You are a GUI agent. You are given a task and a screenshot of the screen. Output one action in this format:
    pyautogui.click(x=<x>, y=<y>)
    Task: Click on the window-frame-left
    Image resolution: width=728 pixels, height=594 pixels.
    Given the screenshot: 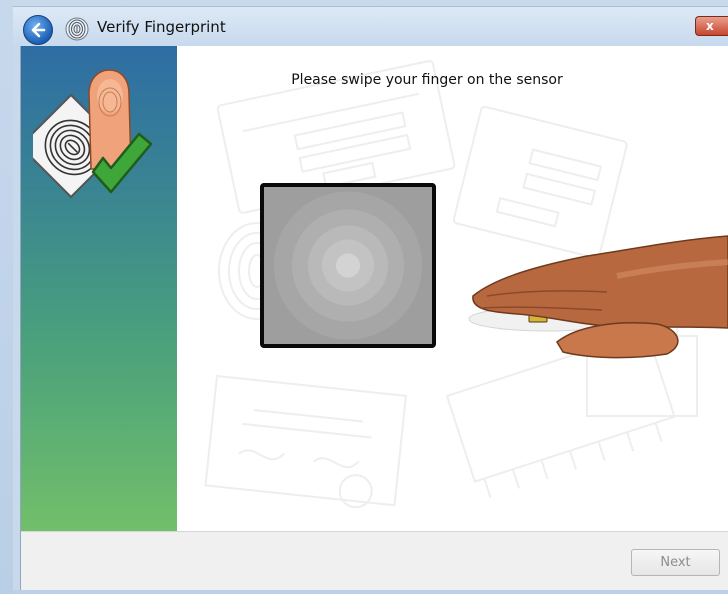 What is the action you would take?
    pyautogui.click(x=6, y=297)
    